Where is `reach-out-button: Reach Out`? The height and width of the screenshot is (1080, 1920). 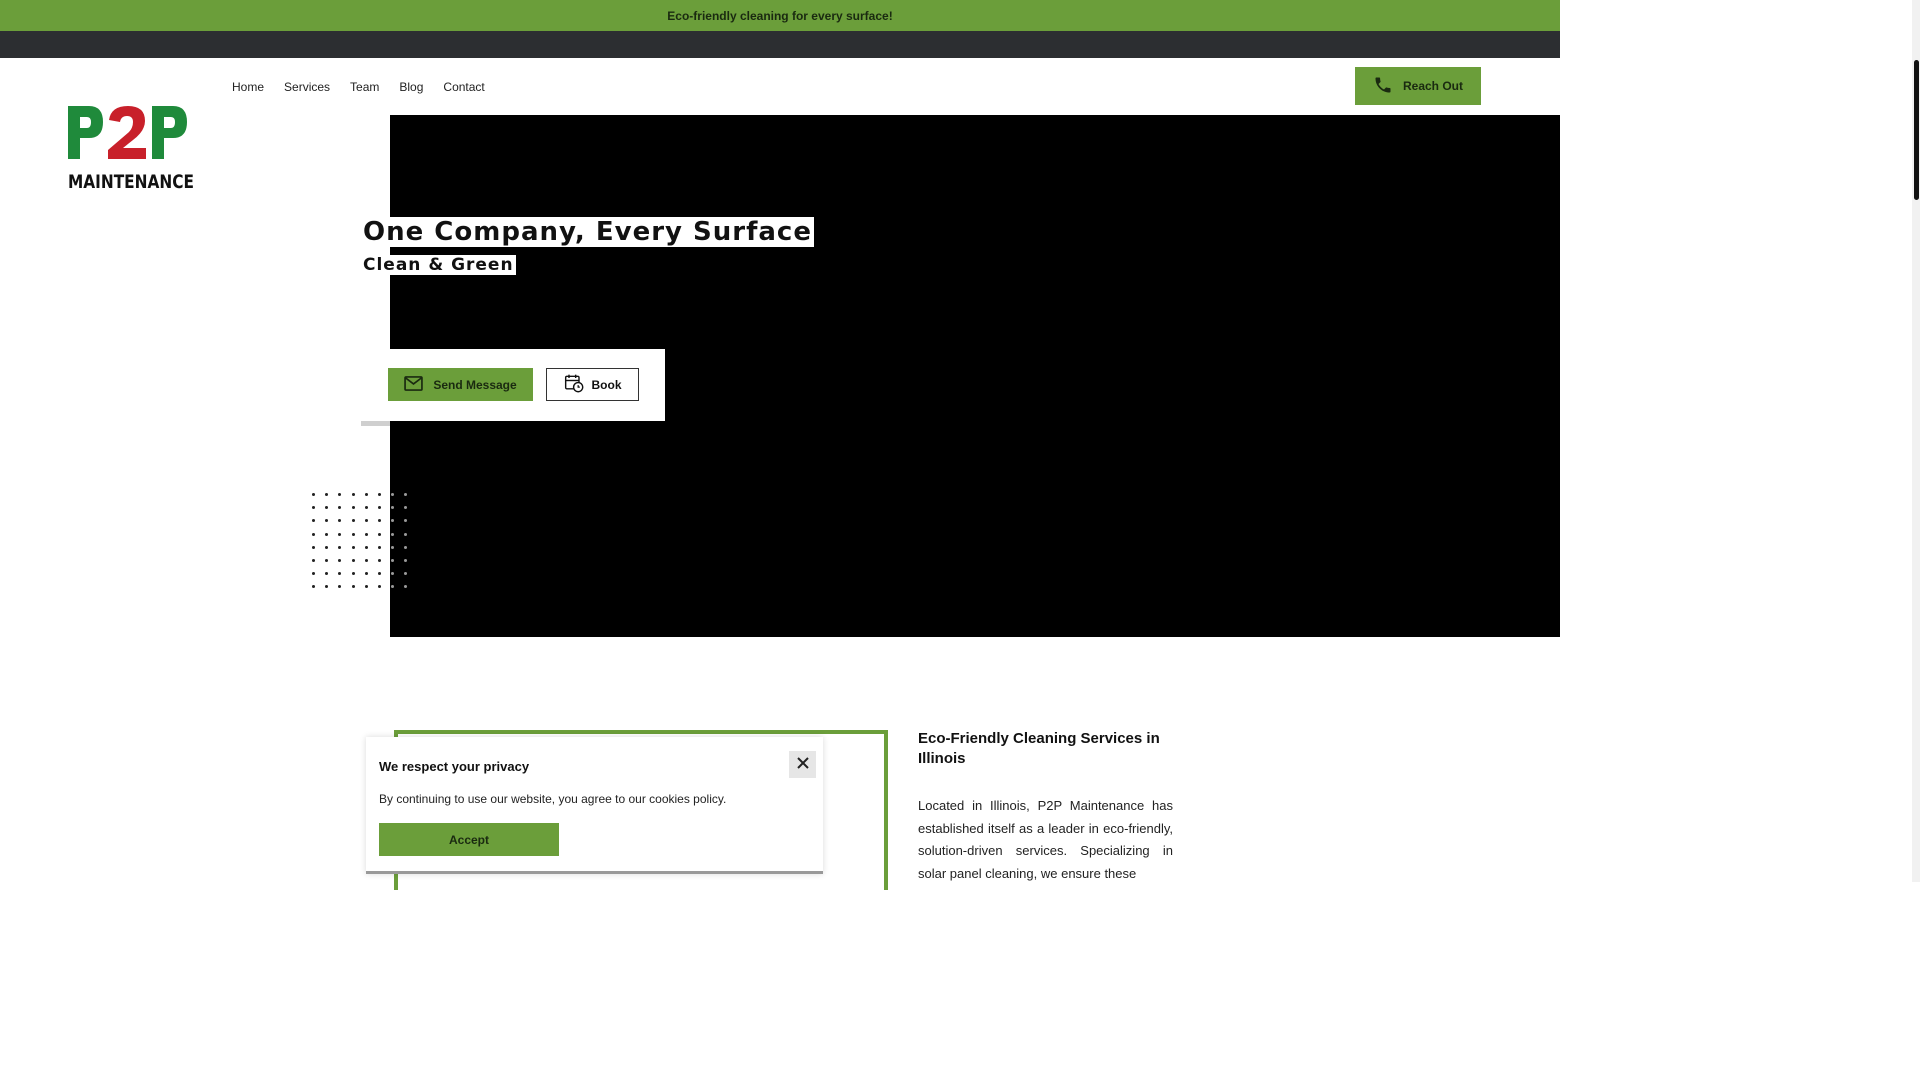 reach-out-button: Reach Out is located at coordinates (1418, 86).